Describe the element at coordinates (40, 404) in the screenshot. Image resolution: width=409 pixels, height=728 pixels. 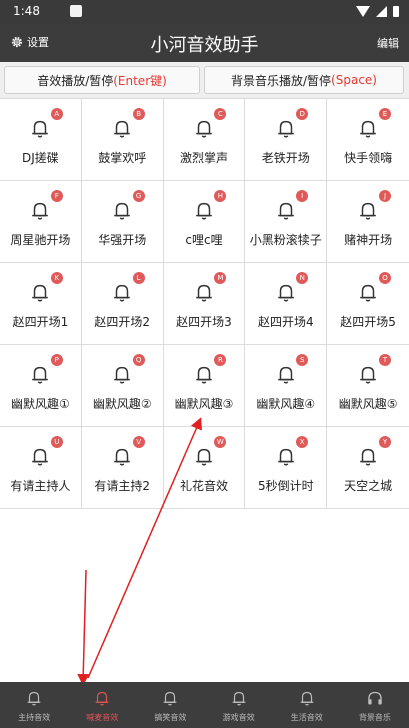
I see `sound-label: 幽默风趣①` at that location.